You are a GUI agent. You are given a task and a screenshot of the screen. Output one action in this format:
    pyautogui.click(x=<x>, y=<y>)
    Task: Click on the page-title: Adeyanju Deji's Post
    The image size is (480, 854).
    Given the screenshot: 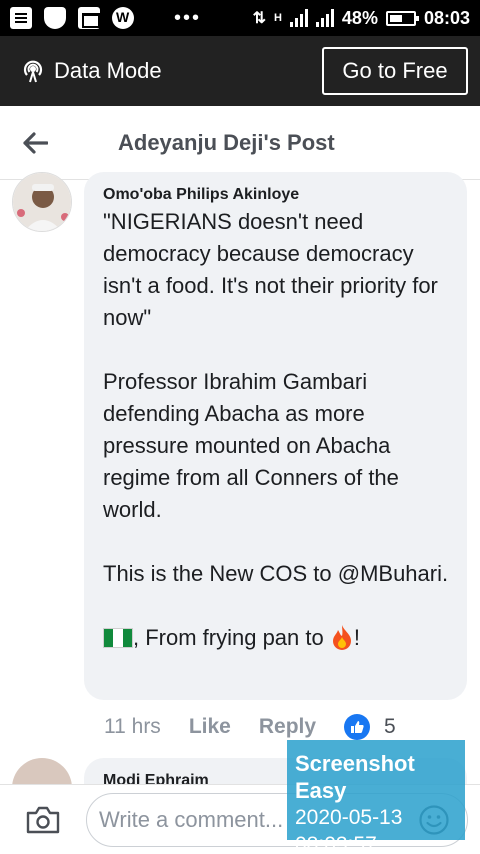 What is the action you would take?
    pyautogui.click(x=226, y=142)
    